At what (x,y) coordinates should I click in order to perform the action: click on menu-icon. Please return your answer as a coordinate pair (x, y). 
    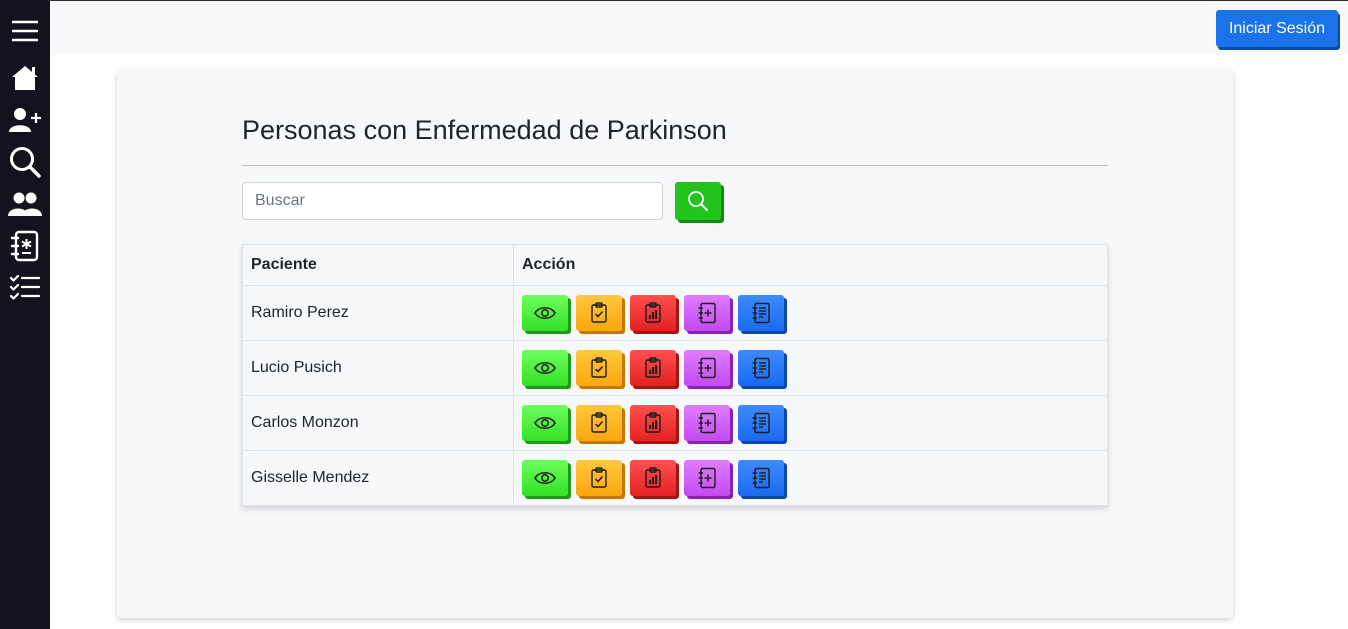
    Looking at the image, I should click on (25, 31).